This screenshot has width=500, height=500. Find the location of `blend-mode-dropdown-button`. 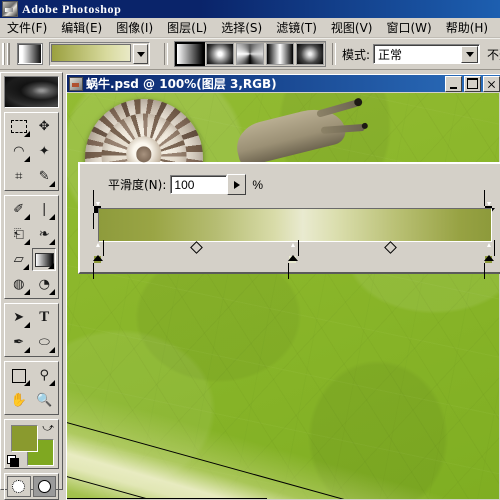

blend-mode-dropdown-button is located at coordinates (470, 54).